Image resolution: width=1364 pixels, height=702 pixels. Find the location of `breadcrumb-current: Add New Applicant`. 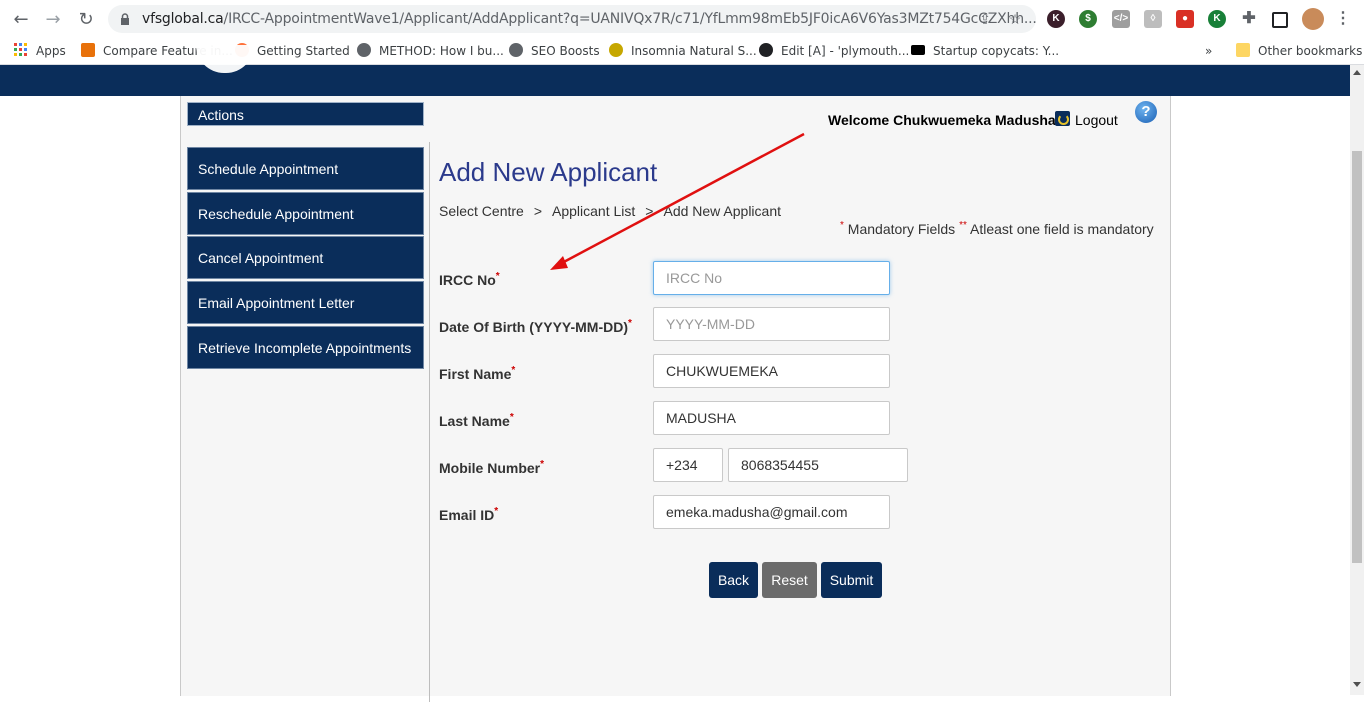

breadcrumb-current: Add New Applicant is located at coordinates (722, 211).